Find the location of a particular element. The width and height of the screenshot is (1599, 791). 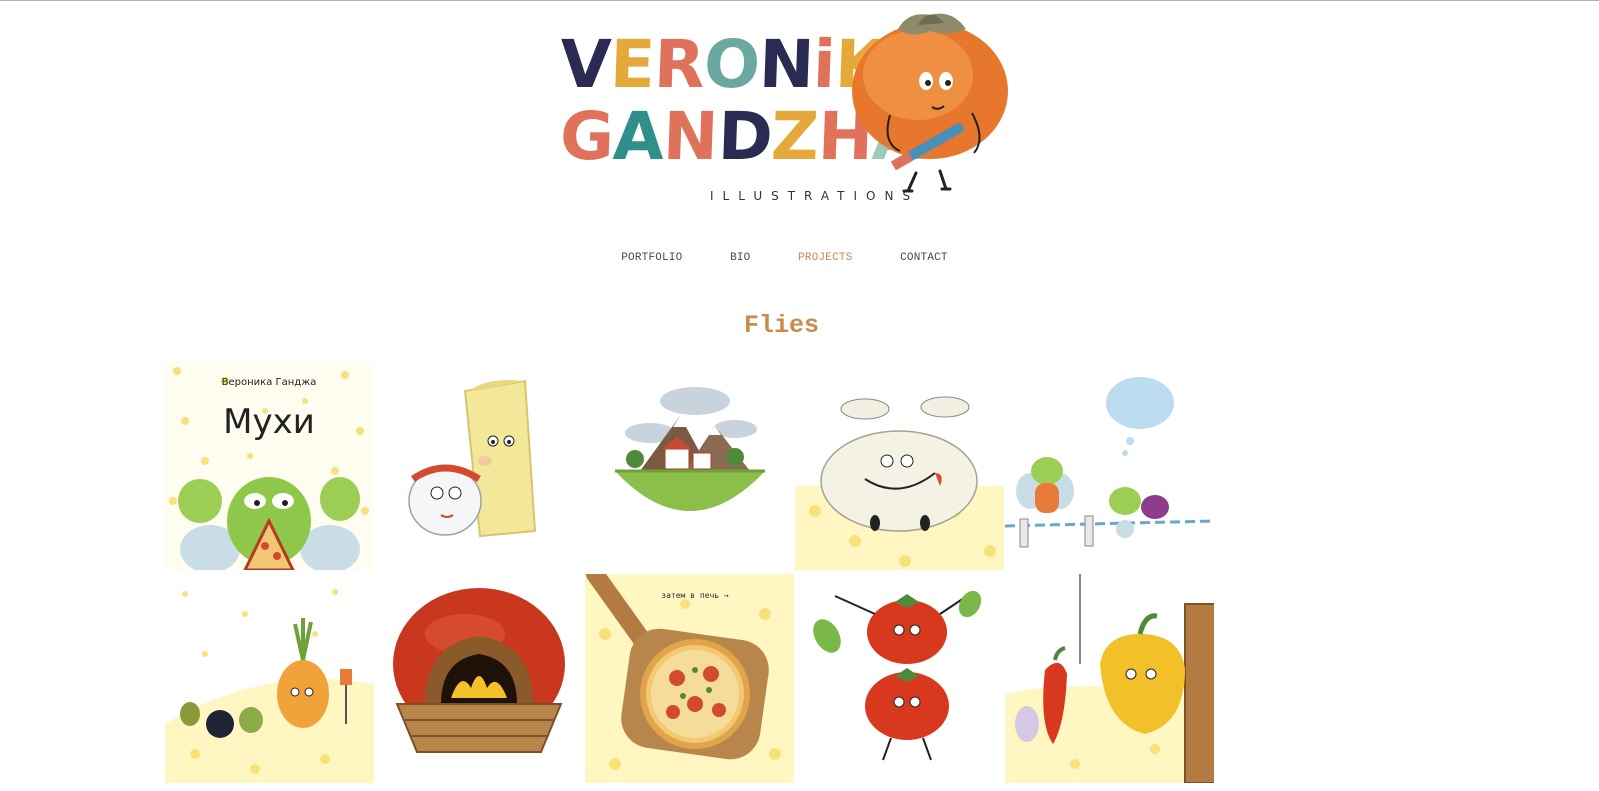

main-nav: PORTFOLIO BIO PROJECTS CONTACT is located at coordinates (799, 256).